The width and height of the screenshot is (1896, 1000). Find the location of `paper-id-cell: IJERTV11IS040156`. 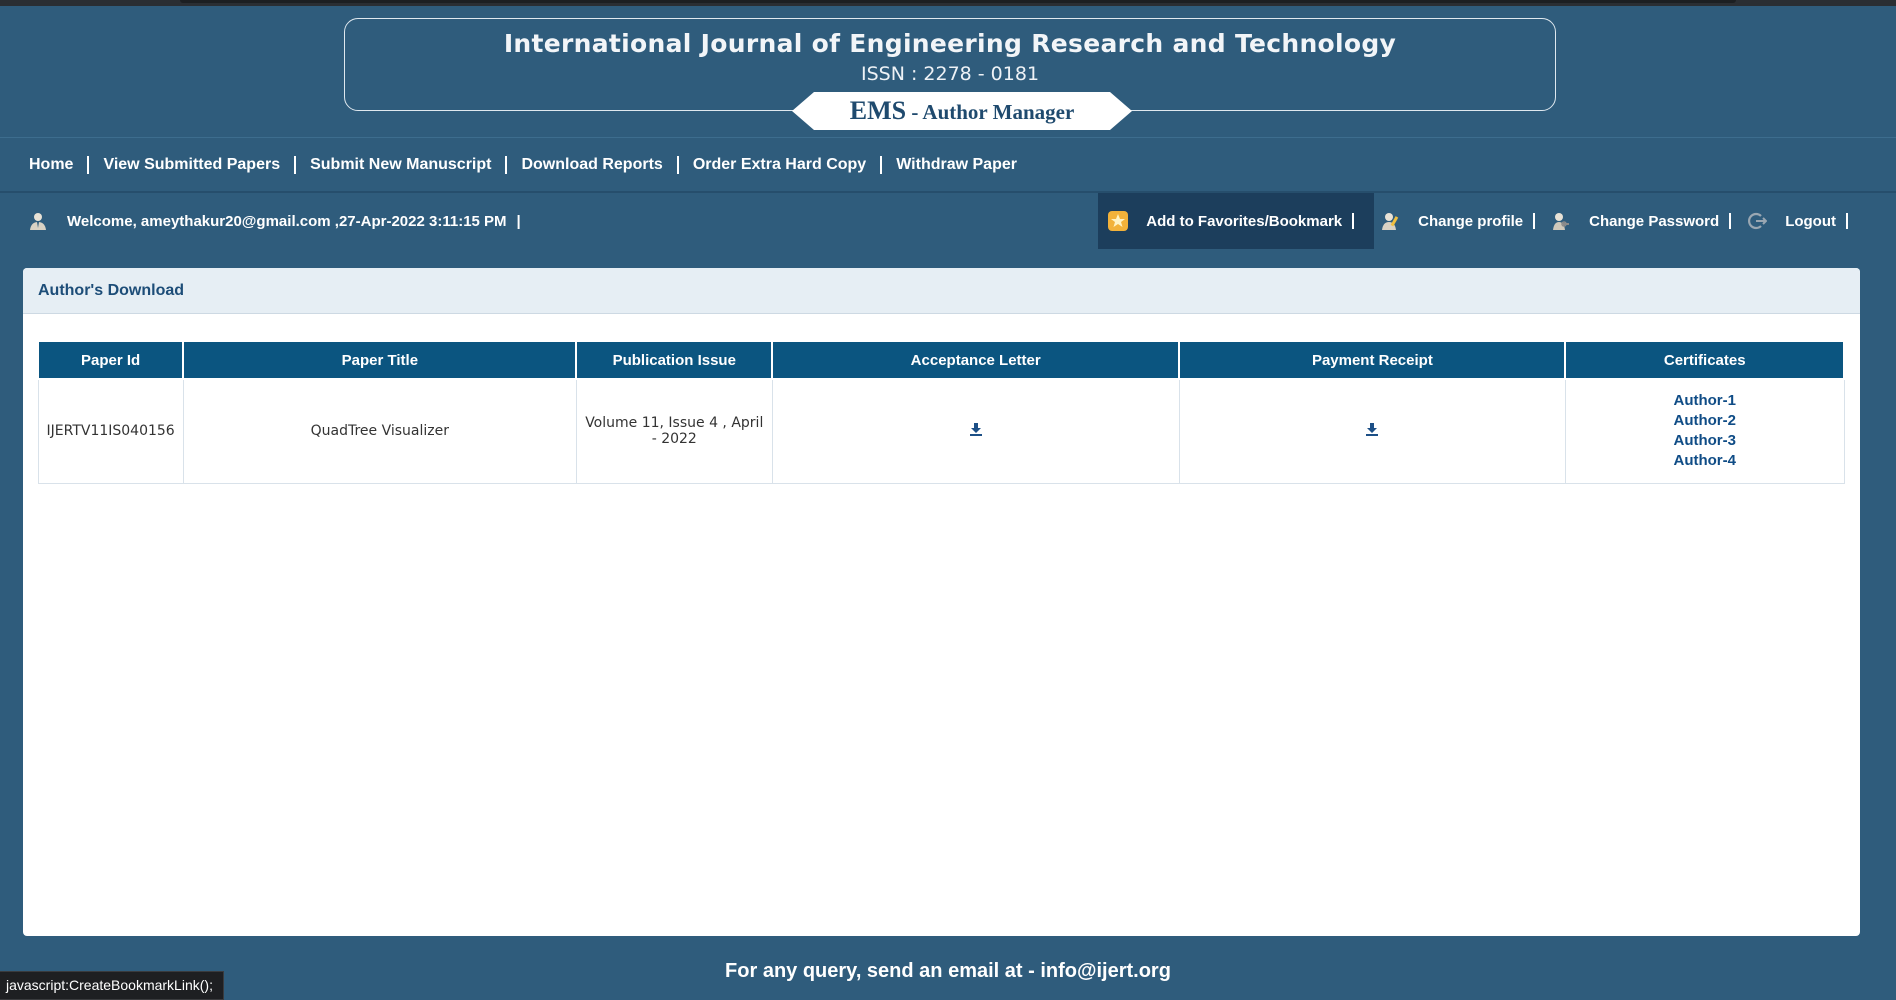

paper-id-cell: IJERTV11IS040156 is located at coordinates (110, 431).